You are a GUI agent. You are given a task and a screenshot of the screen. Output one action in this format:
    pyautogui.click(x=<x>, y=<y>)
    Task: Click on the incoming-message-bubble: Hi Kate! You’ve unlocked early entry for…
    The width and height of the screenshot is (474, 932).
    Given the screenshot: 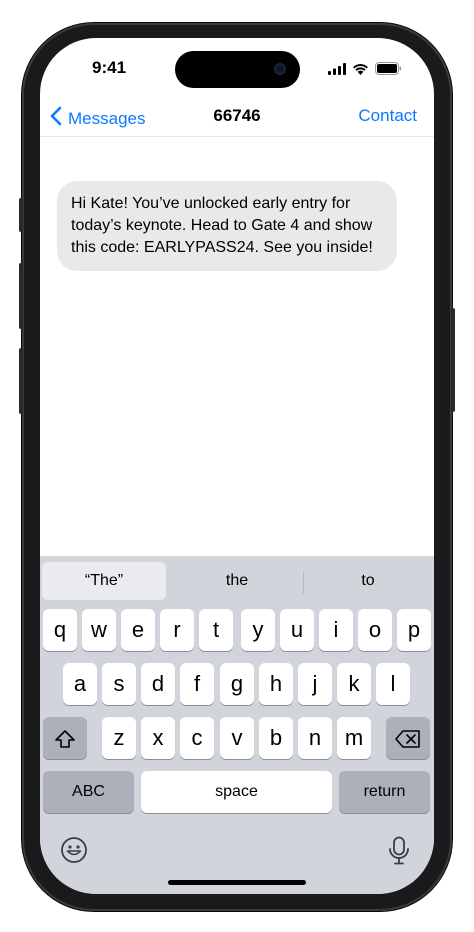 What is the action you would take?
    pyautogui.click(x=227, y=226)
    